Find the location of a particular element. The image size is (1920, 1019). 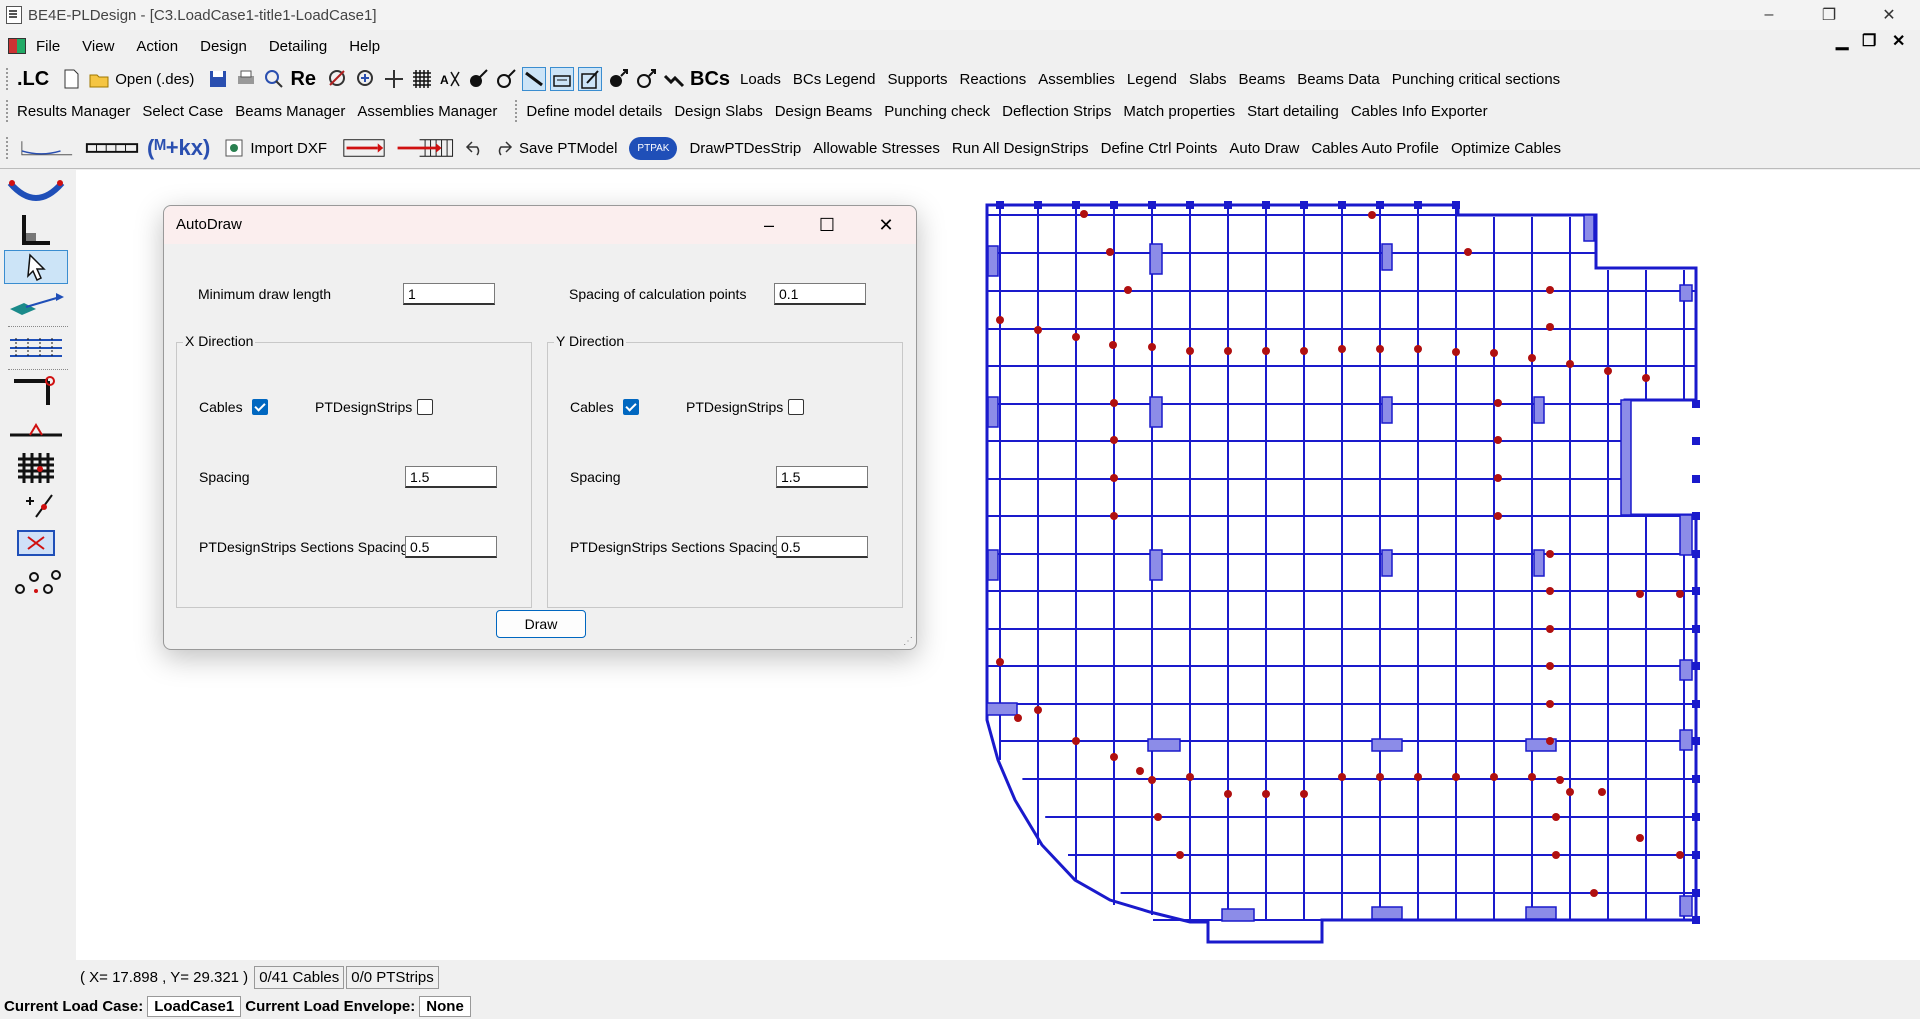

draw-slab-icon is located at coordinates (562, 79).